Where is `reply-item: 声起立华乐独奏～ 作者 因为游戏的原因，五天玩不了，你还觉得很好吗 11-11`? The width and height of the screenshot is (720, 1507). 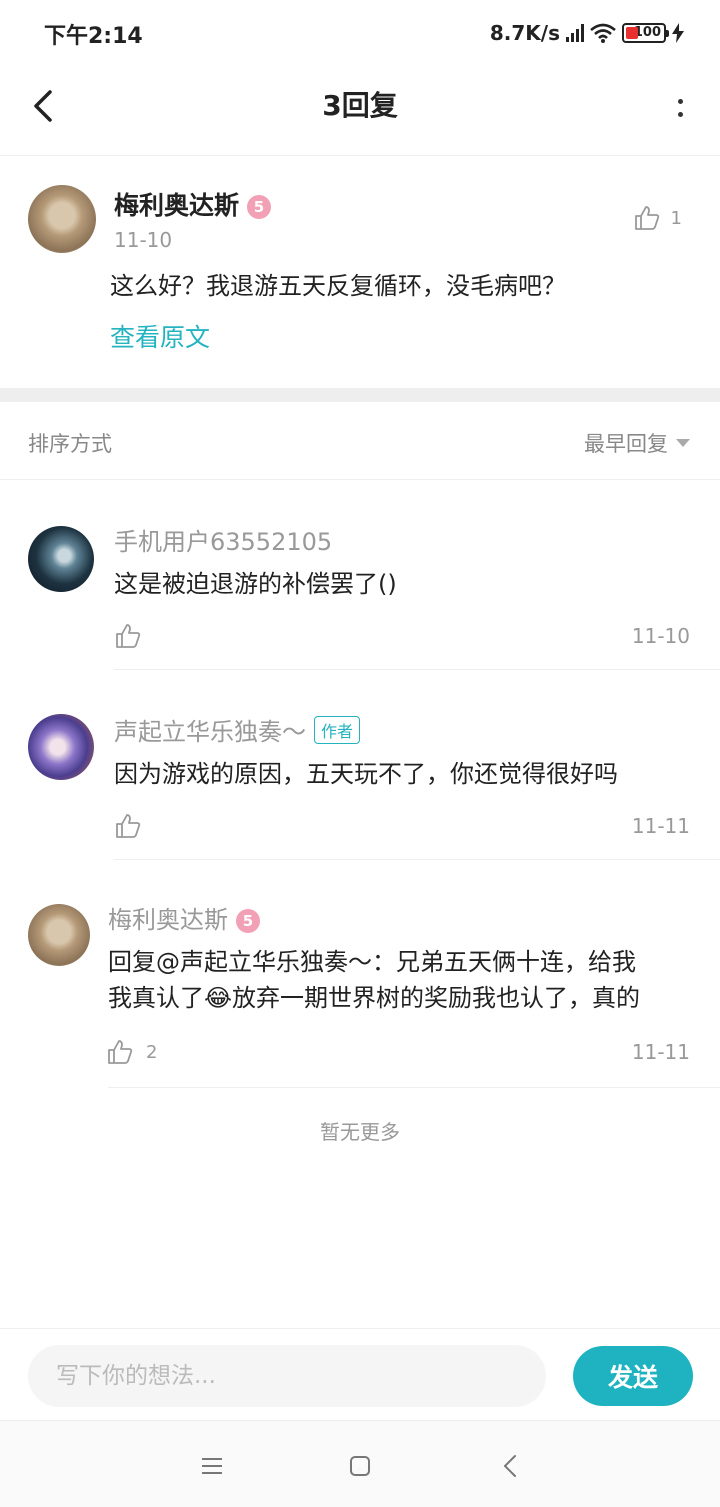
reply-item: 声起立华乐独奏～ 作者 因为游戏的原因，五天玩不了，你还觉得很好吗 11-11 is located at coordinates (360, 775).